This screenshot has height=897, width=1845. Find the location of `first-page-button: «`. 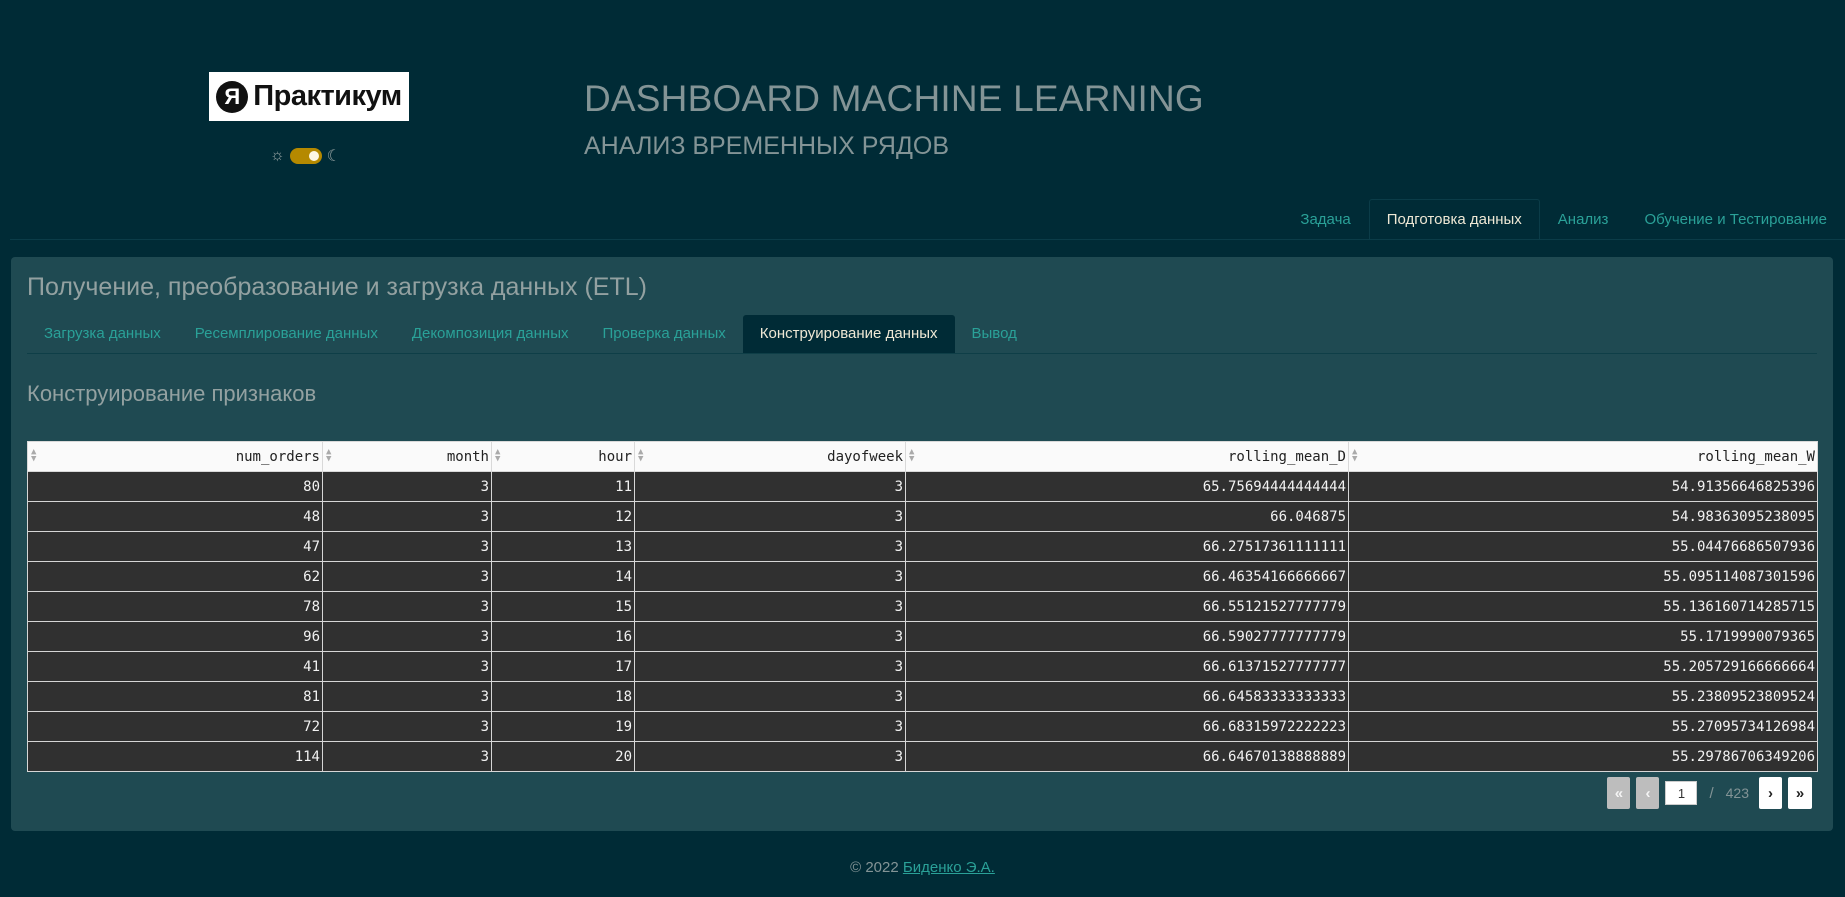

first-page-button: « is located at coordinates (1619, 793).